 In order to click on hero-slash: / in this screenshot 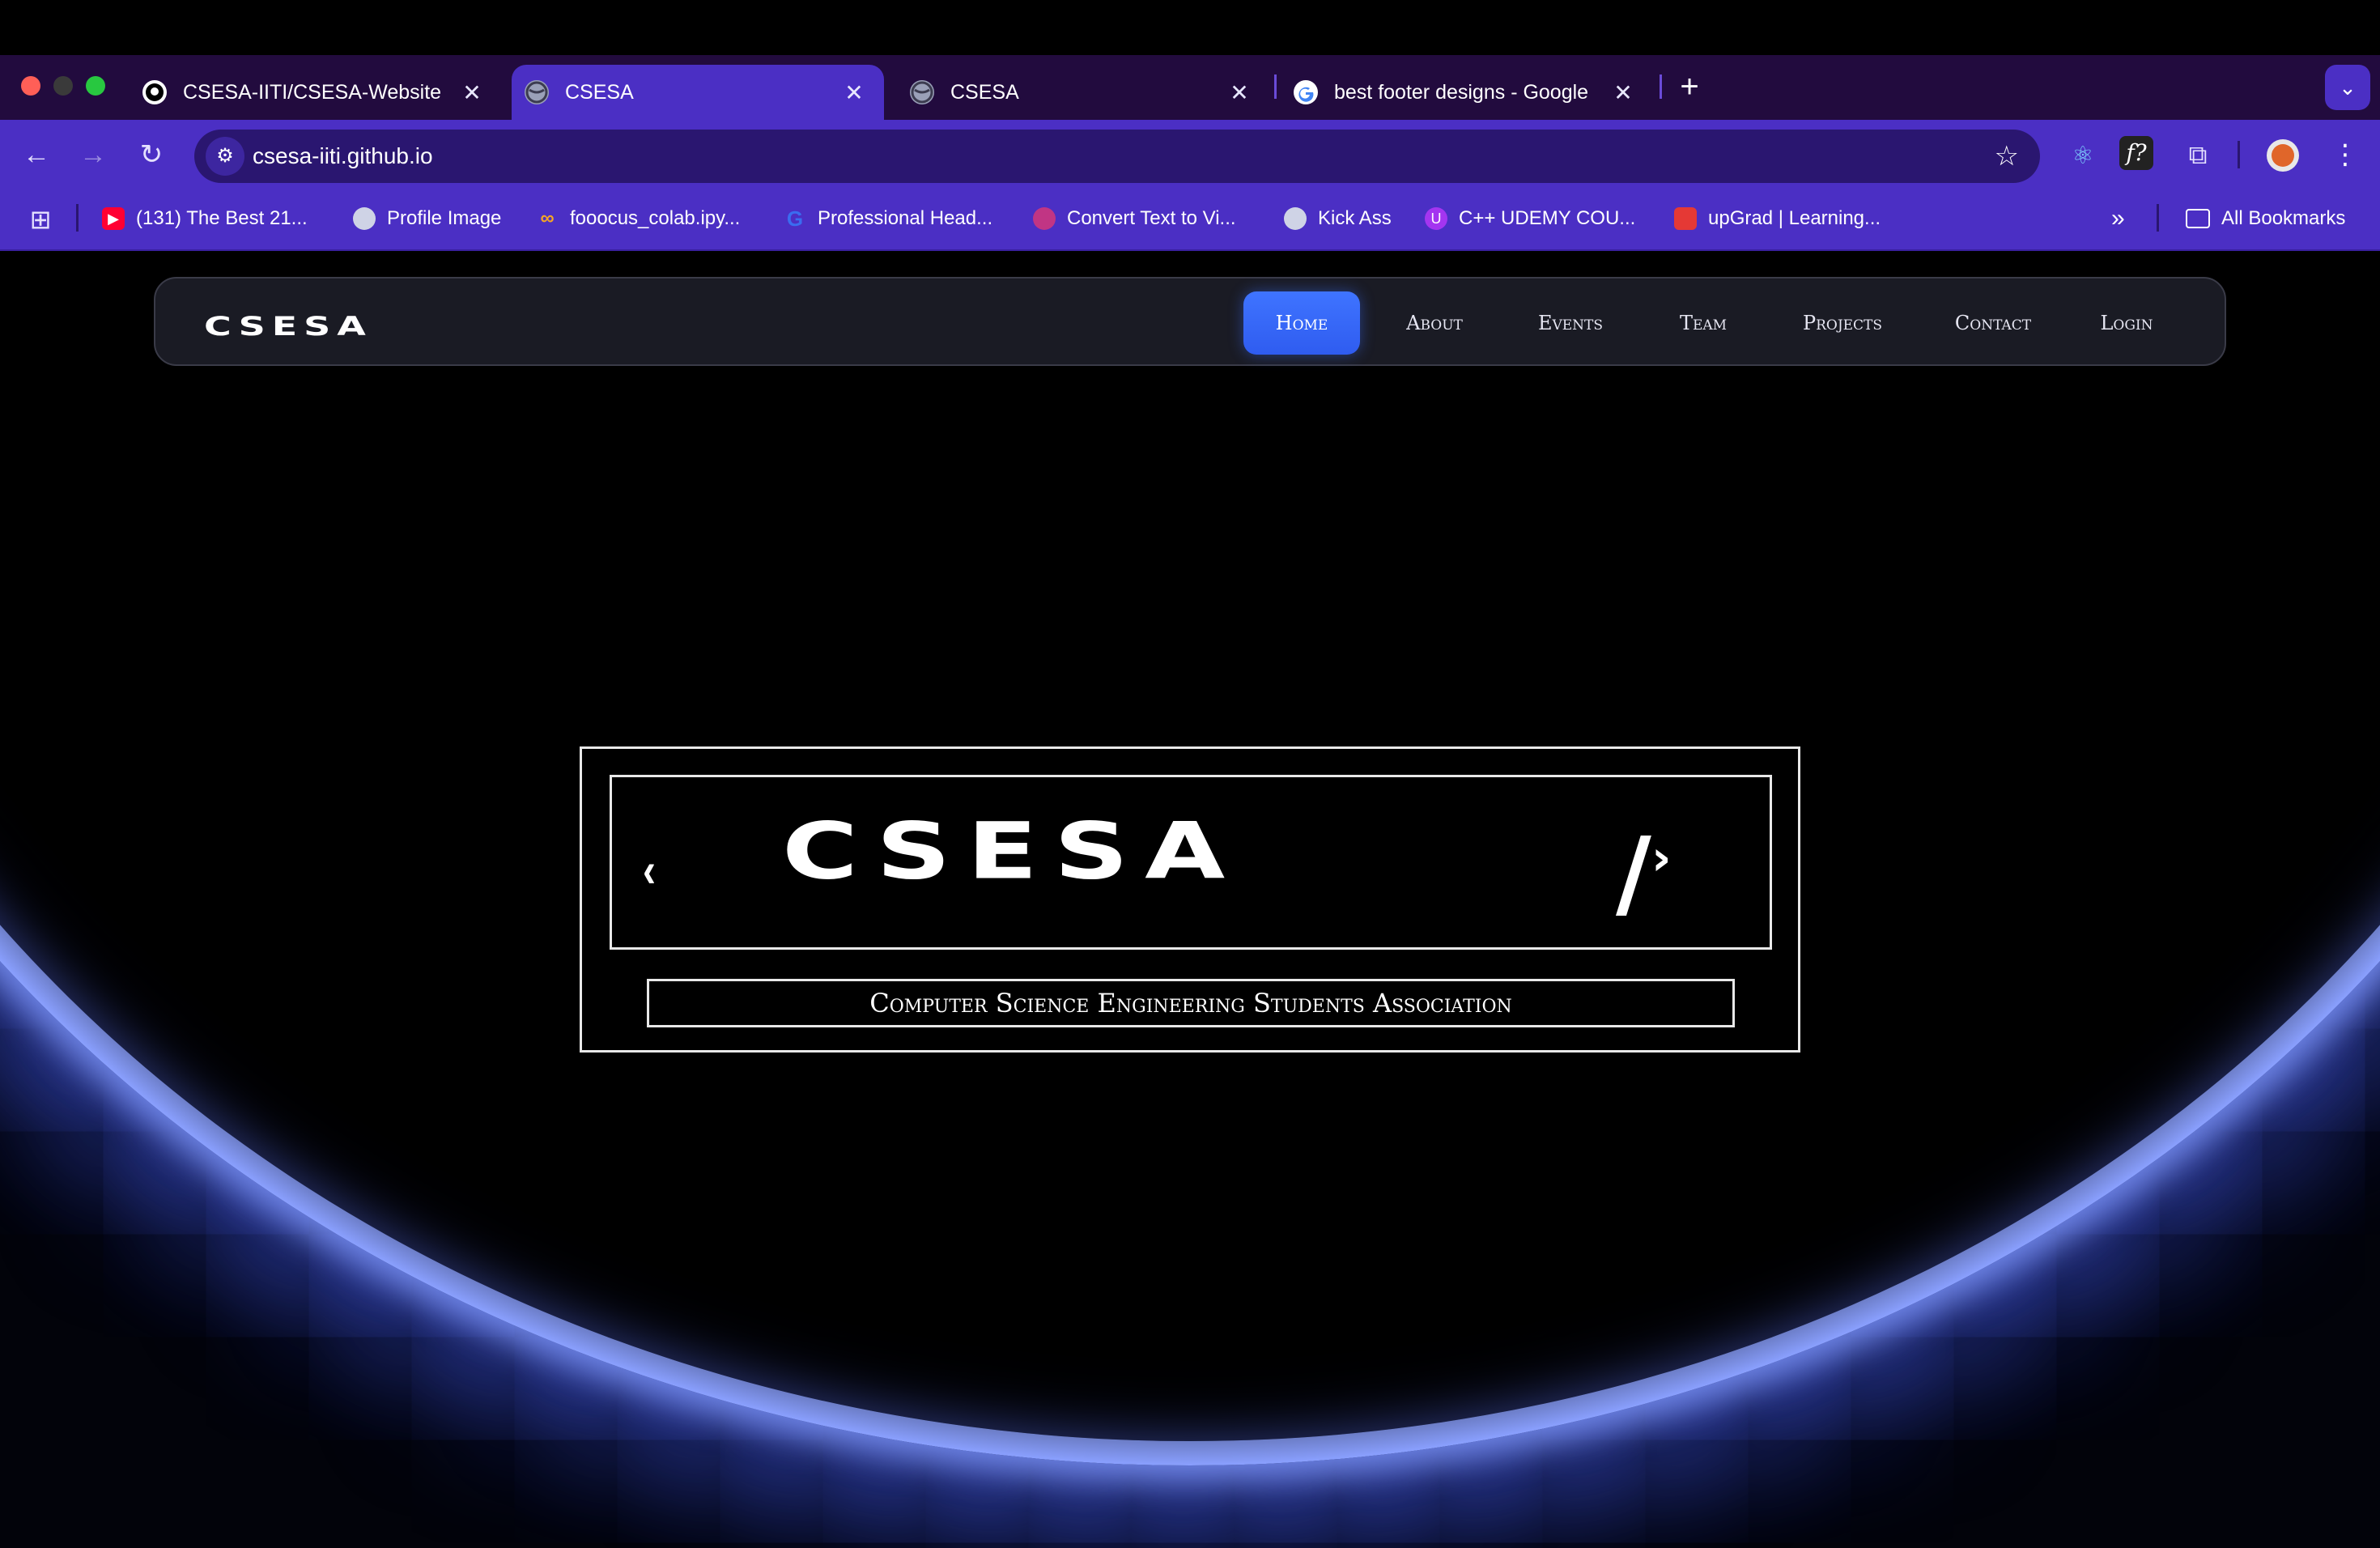, I will do `click(1634, 874)`.